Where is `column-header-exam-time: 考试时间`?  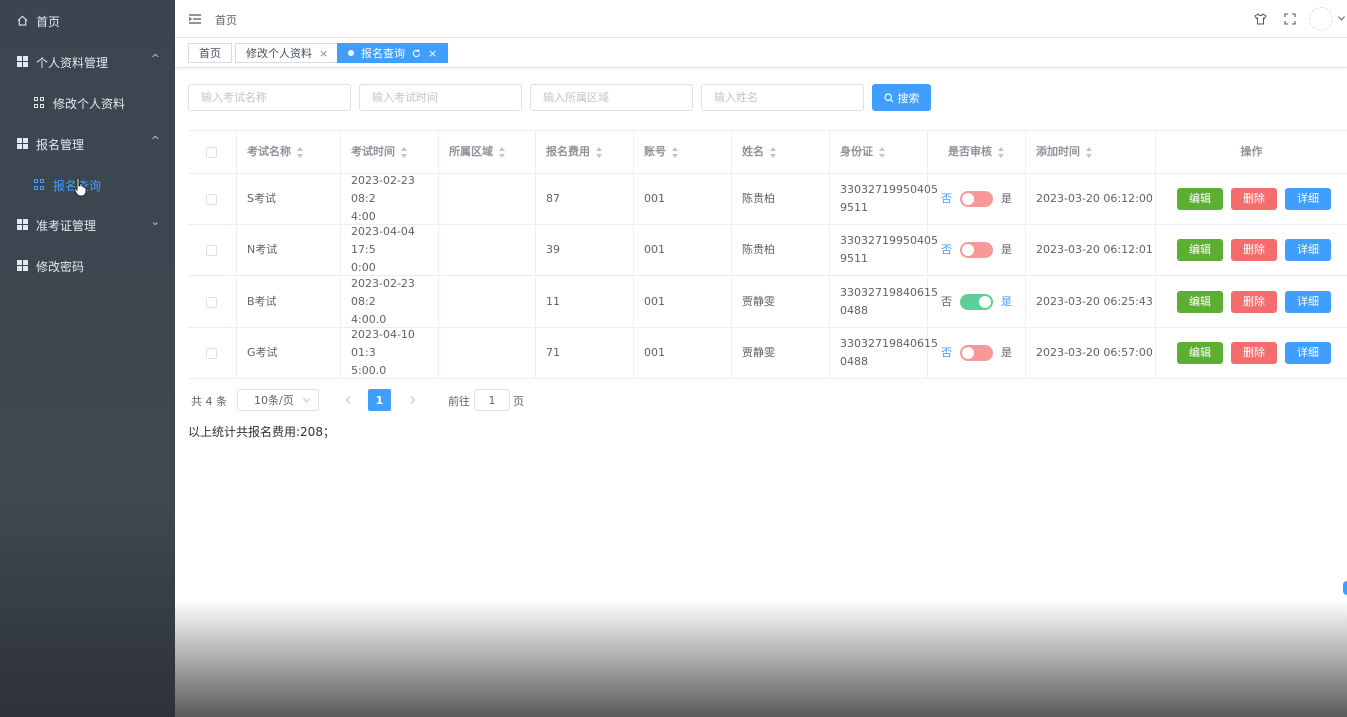 column-header-exam-time: 考试时间 is located at coordinates (390, 152).